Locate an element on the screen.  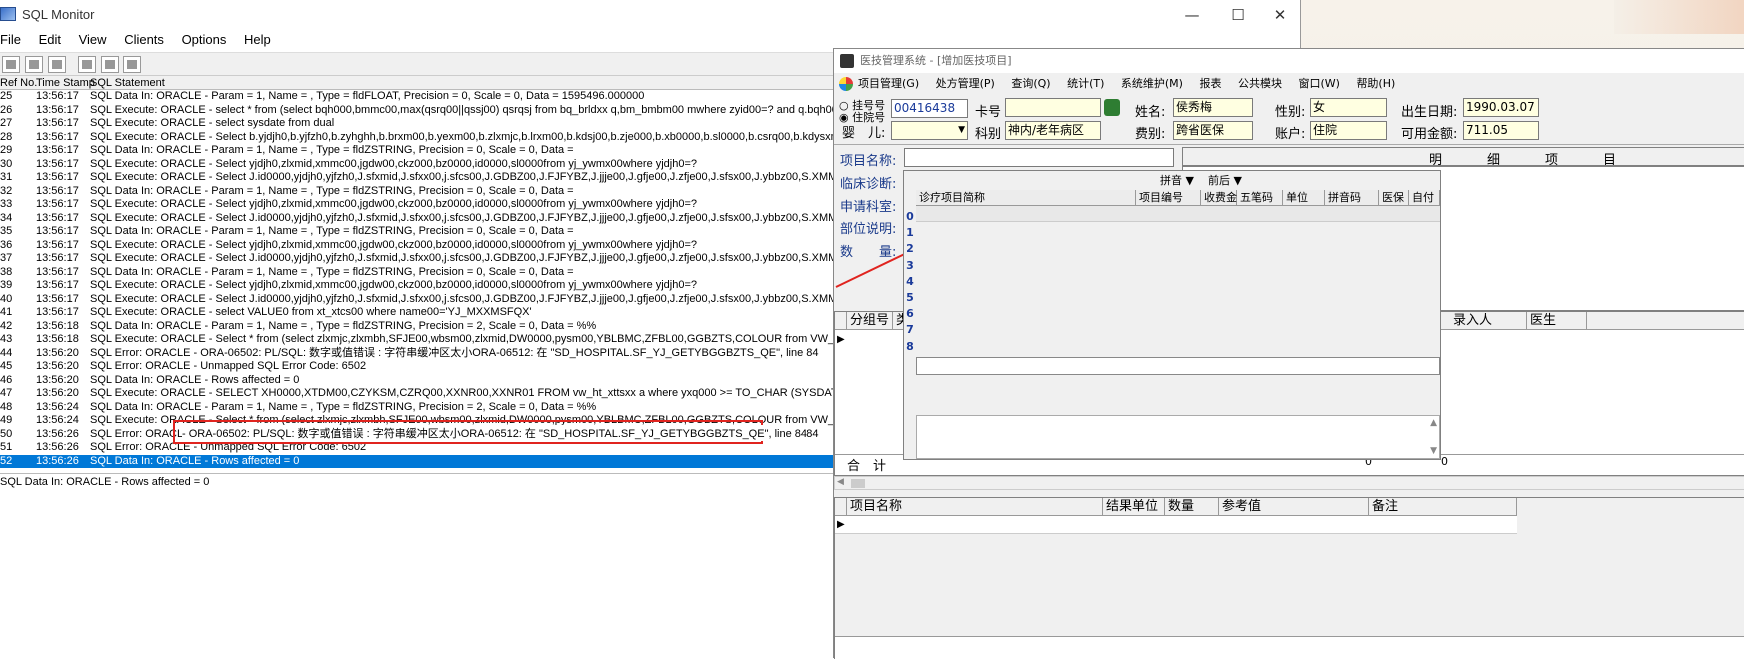
medical-title-bar: 医技管理系统 - [增加医技项目] is located at coordinates (1289, 61).